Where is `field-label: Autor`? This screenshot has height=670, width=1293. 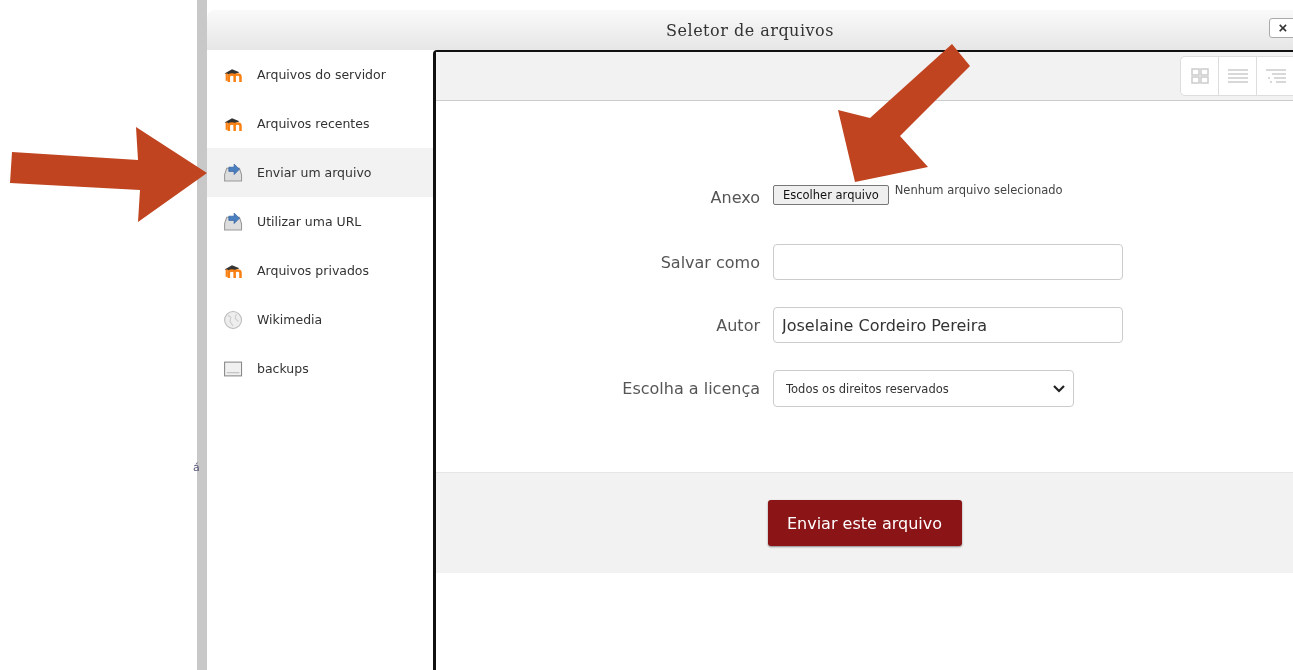 field-label: Autor is located at coordinates (737, 325).